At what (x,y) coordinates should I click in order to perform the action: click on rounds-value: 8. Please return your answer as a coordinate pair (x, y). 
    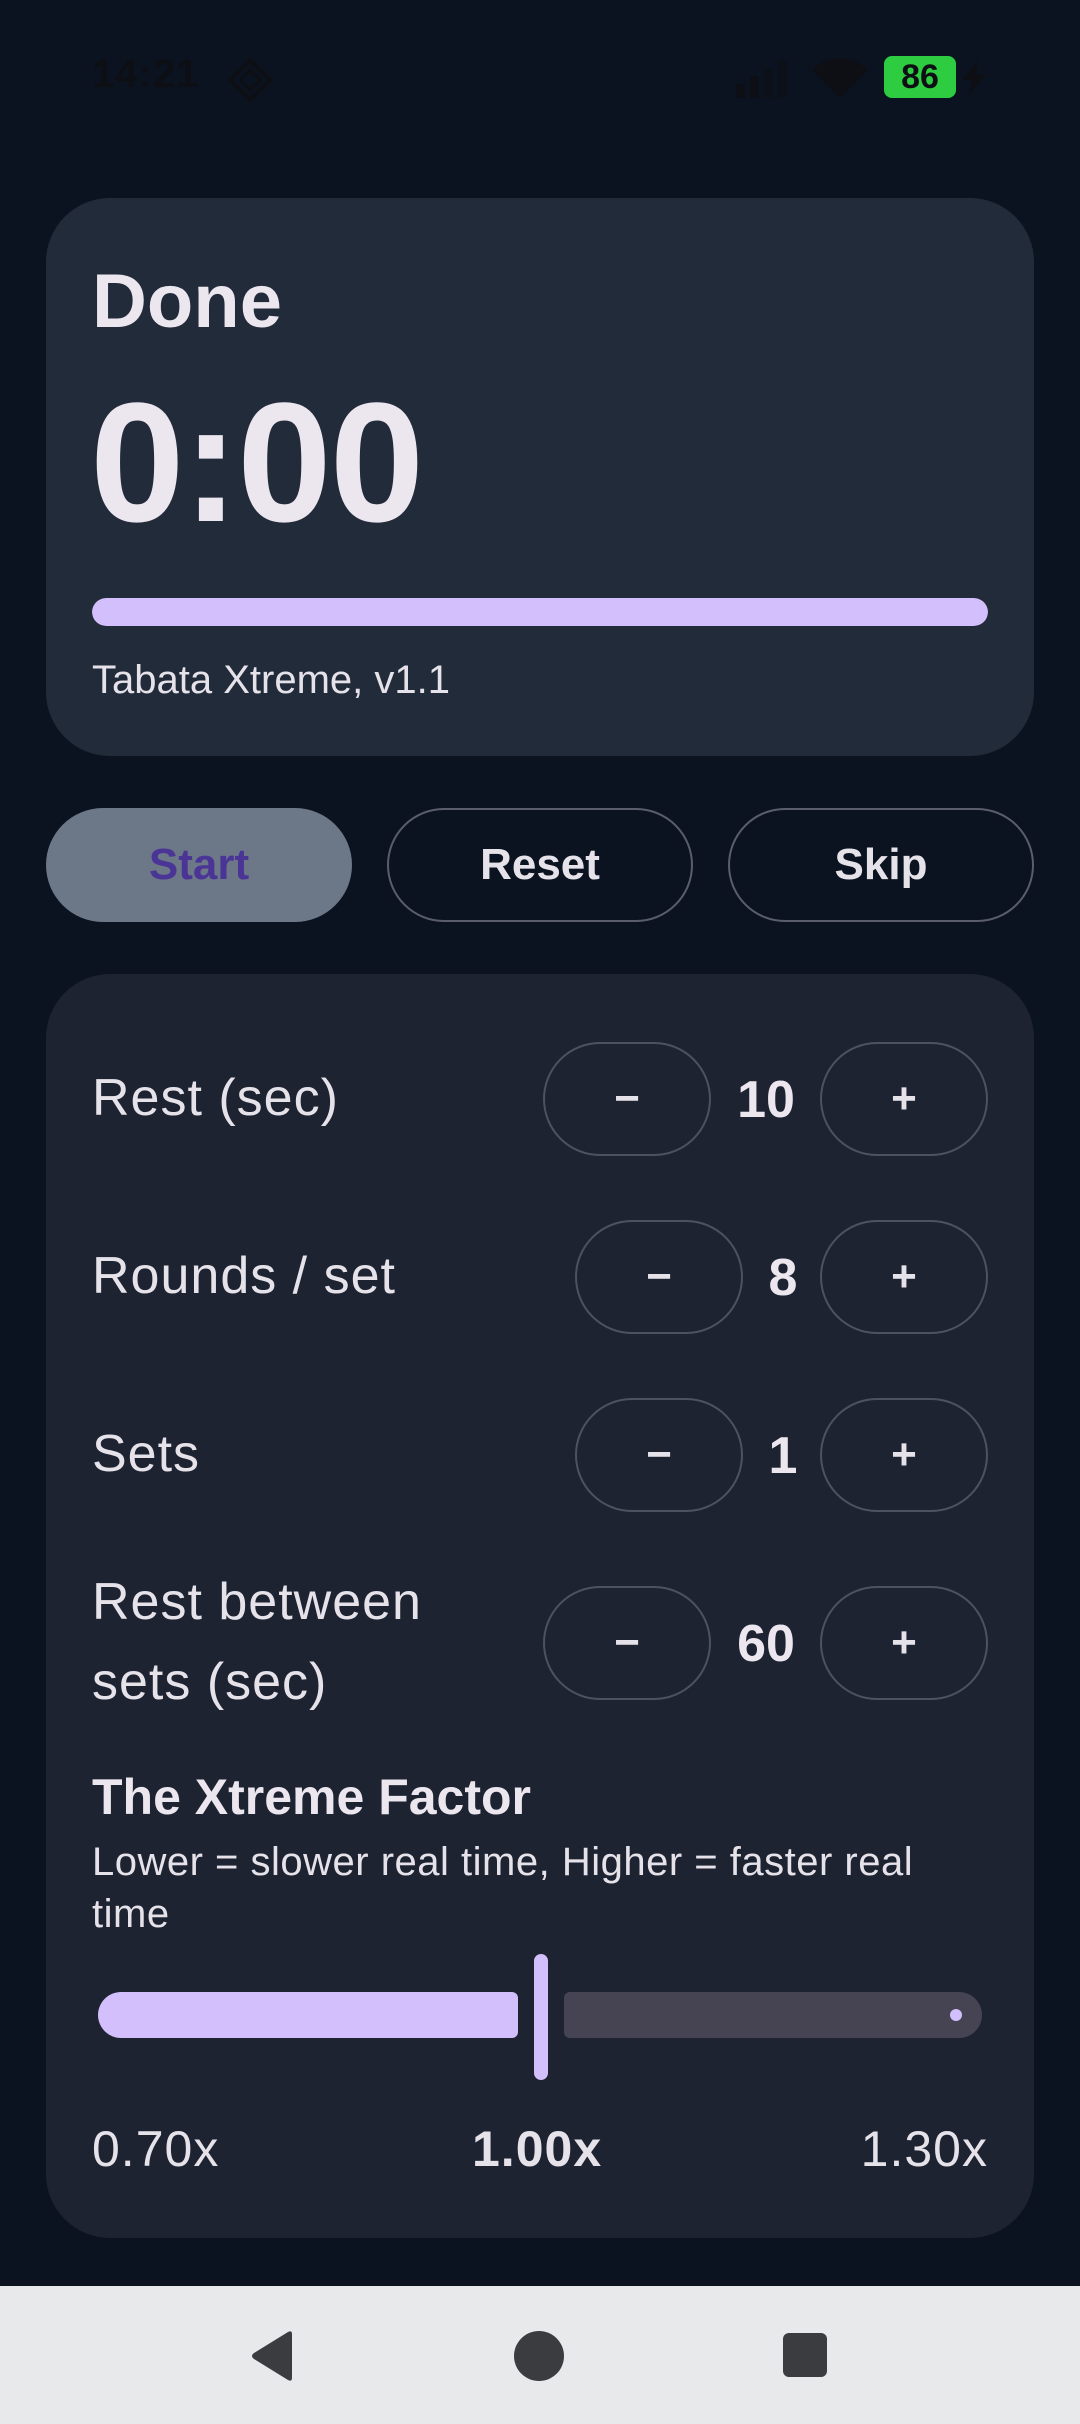
    Looking at the image, I should click on (783, 1278).